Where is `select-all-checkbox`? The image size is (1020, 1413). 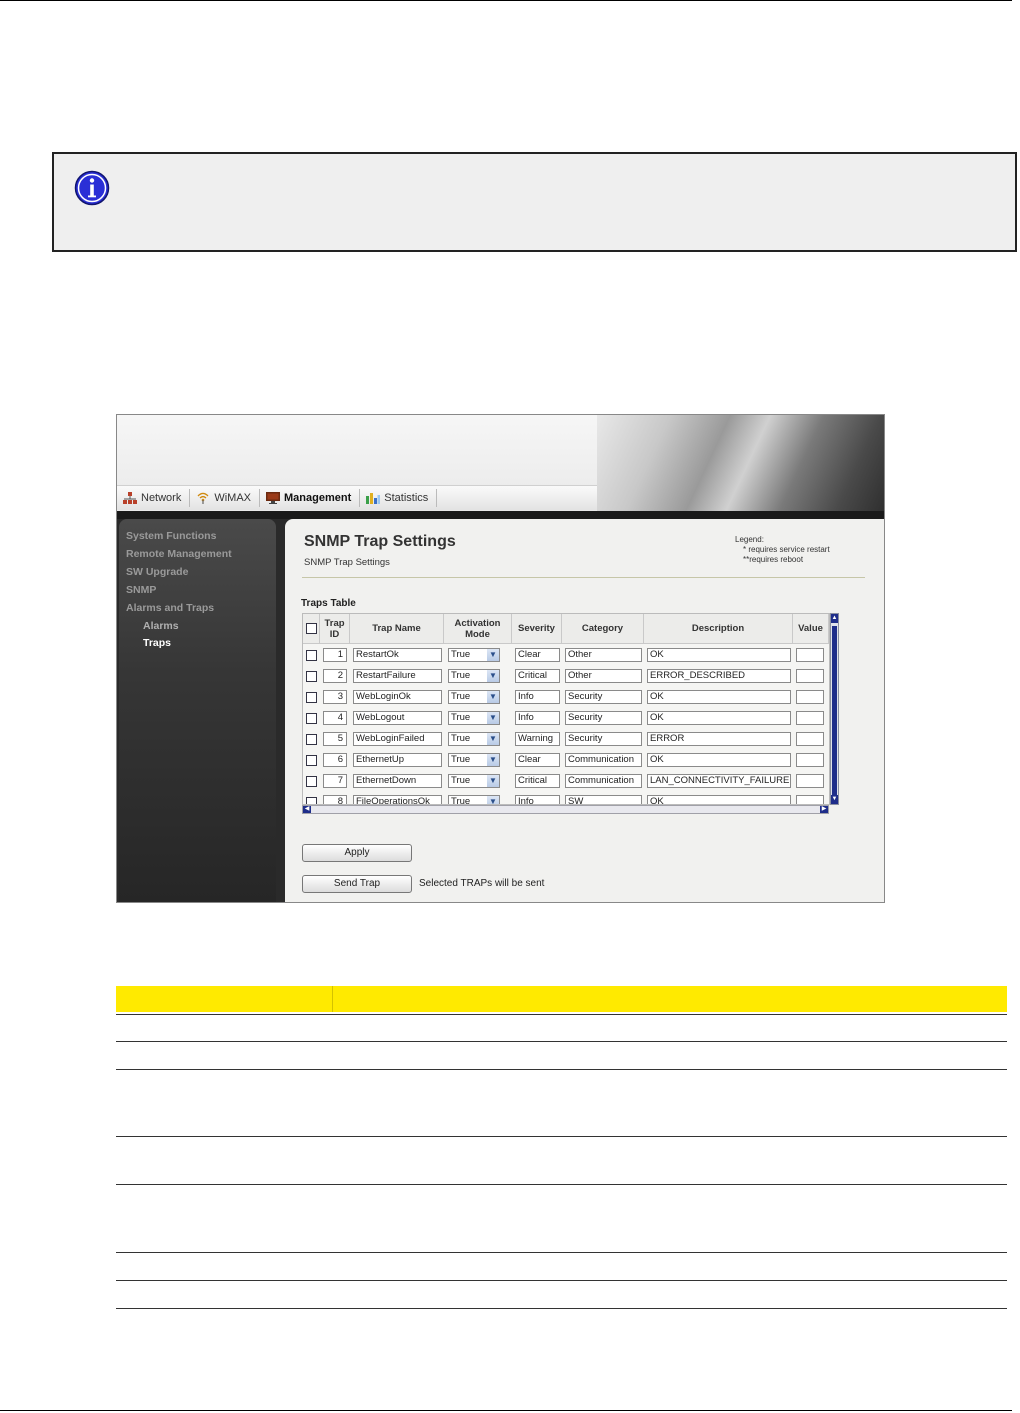 select-all-checkbox is located at coordinates (311, 628).